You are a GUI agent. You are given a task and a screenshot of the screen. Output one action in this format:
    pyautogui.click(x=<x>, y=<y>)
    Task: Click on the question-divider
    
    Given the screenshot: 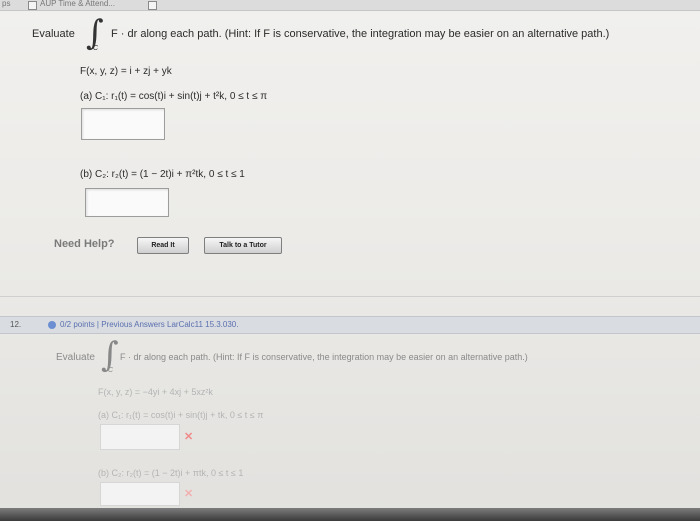 What is the action you would take?
    pyautogui.click(x=350, y=296)
    